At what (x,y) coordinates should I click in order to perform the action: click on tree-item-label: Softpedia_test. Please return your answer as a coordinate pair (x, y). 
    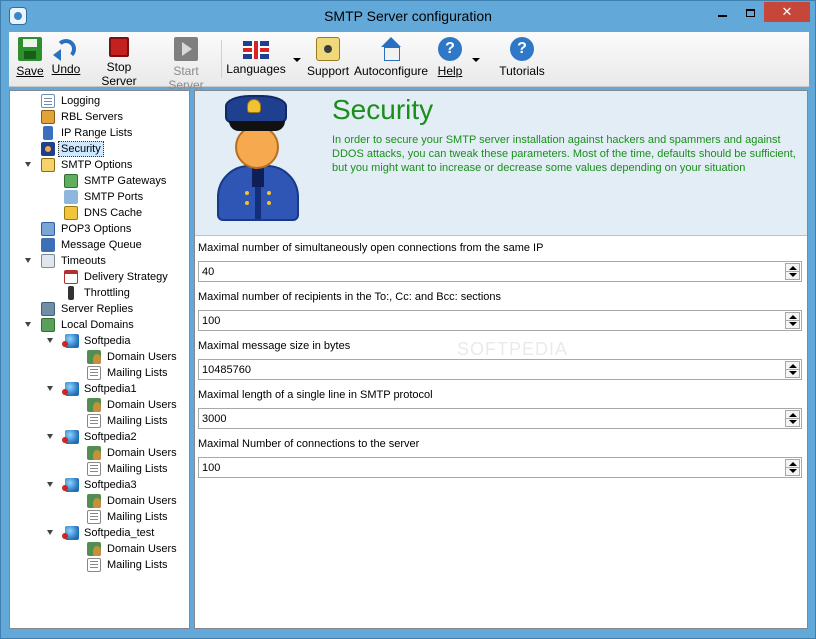
    Looking at the image, I should click on (119, 533).